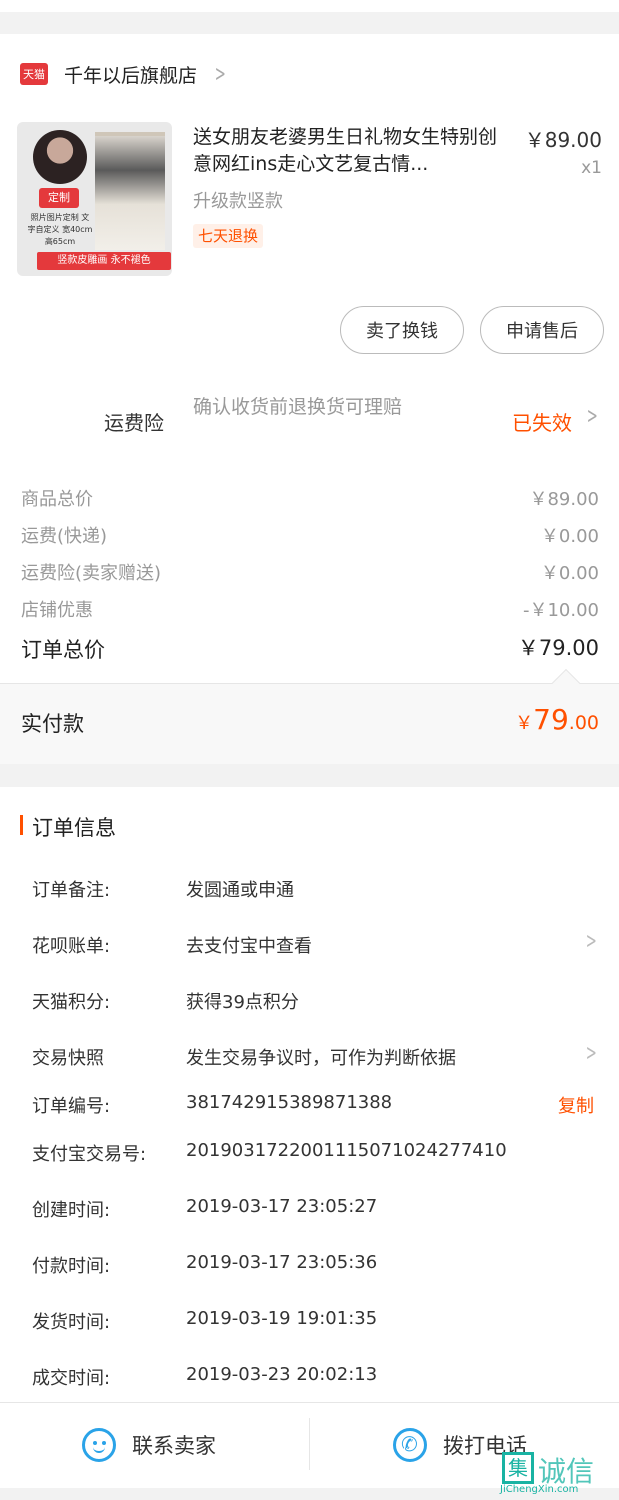 The height and width of the screenshot is (1500, 619). I want to click on divider, so click(309, 1444).